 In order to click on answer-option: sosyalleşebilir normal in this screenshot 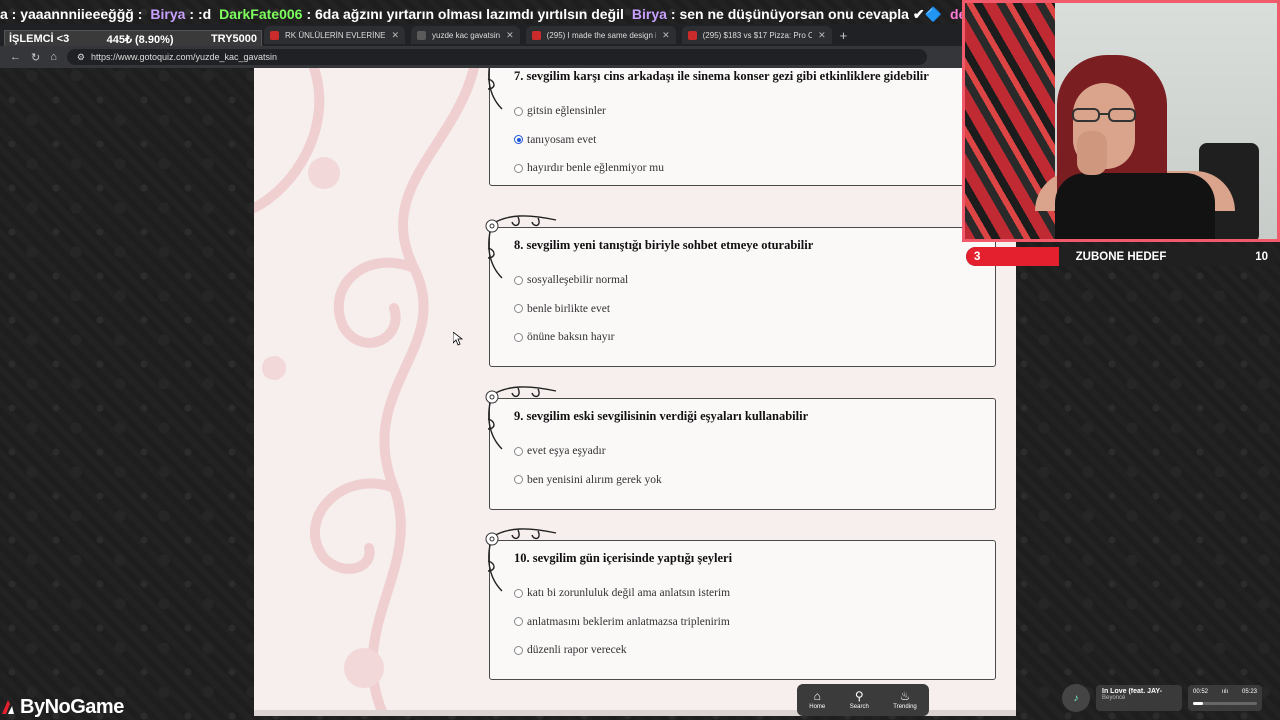, I will do `click(571, 280)`.